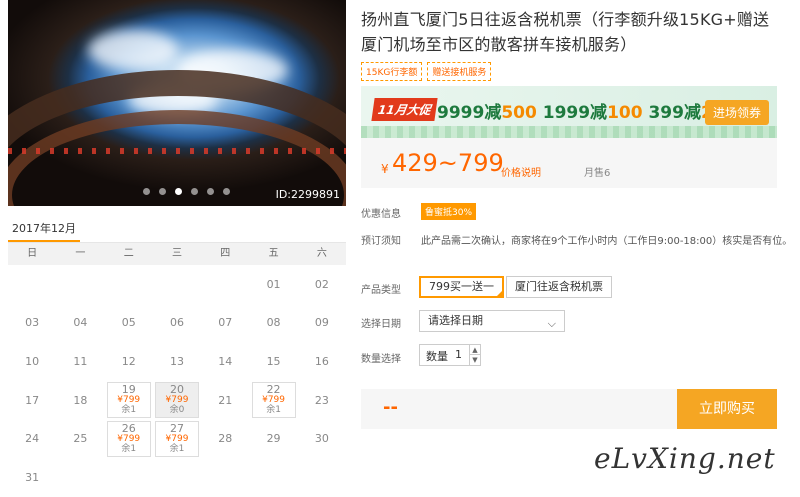 This screenshot has width=800, height=497. What do you see at coordinates (178, 191) in the screenshot?
I see `carousel-dot-active` at bounding box center [178, 191].